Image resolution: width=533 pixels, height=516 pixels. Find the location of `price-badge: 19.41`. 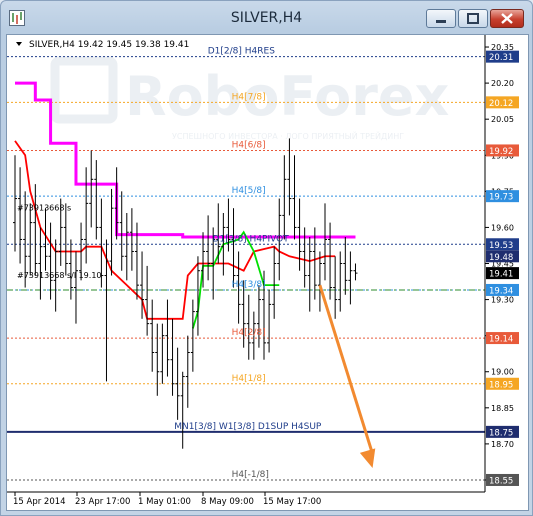

price-badge: 19.41 is located at coordinates (502, 273).